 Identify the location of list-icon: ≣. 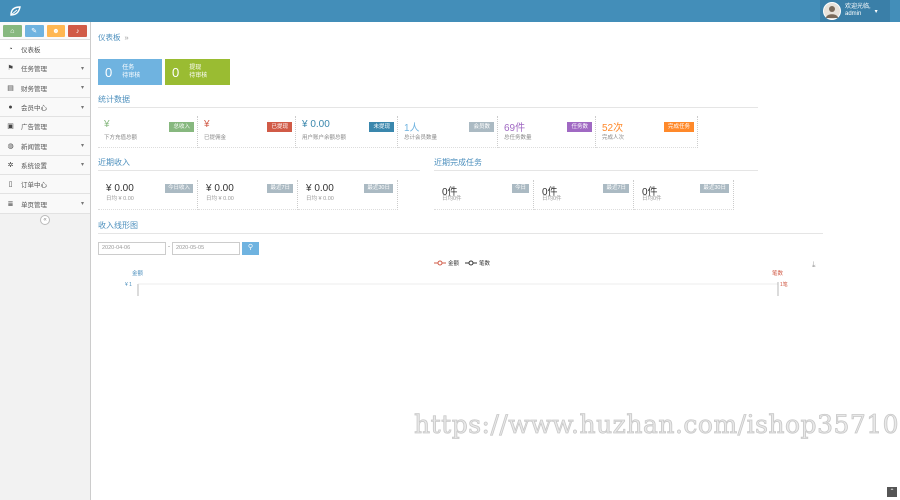
(10, 204).